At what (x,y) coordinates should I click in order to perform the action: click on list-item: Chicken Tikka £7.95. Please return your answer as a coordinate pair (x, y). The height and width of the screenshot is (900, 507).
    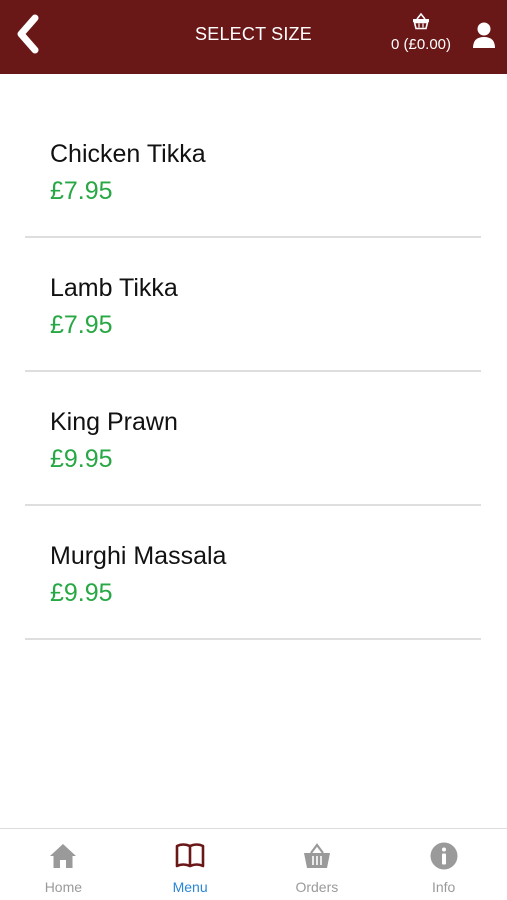
    Looking at the image, I should click on (253, 171).